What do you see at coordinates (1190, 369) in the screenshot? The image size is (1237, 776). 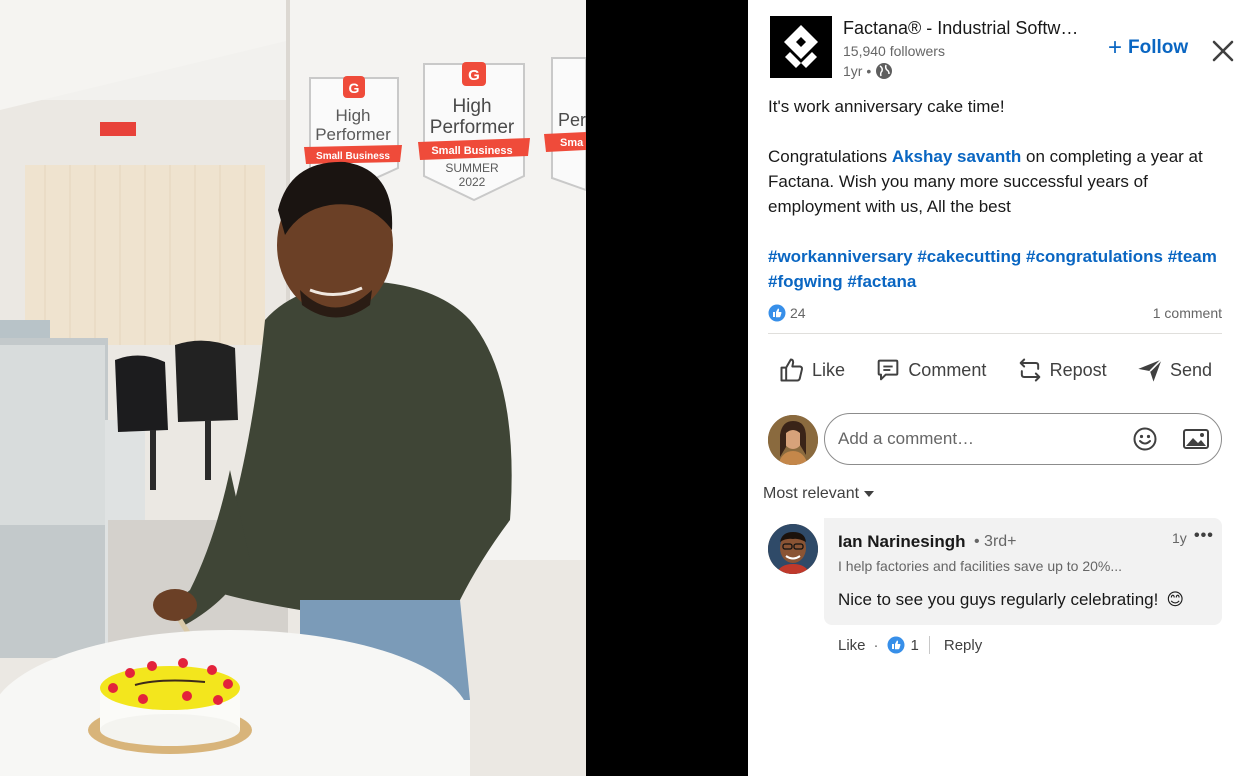 I see `send-label: Send` at bounding box center [1190, 369].